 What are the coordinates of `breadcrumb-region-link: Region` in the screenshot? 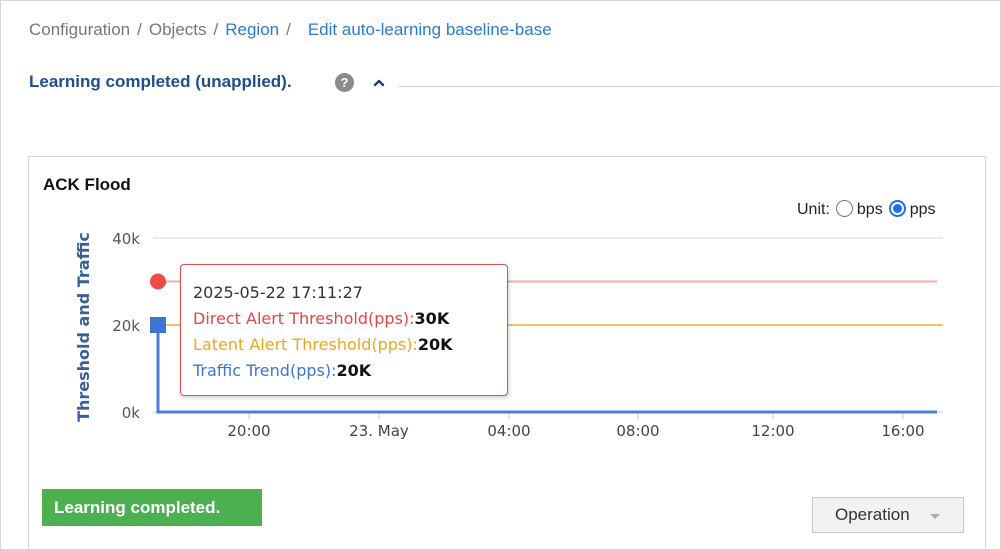 It's located at (252, 29).